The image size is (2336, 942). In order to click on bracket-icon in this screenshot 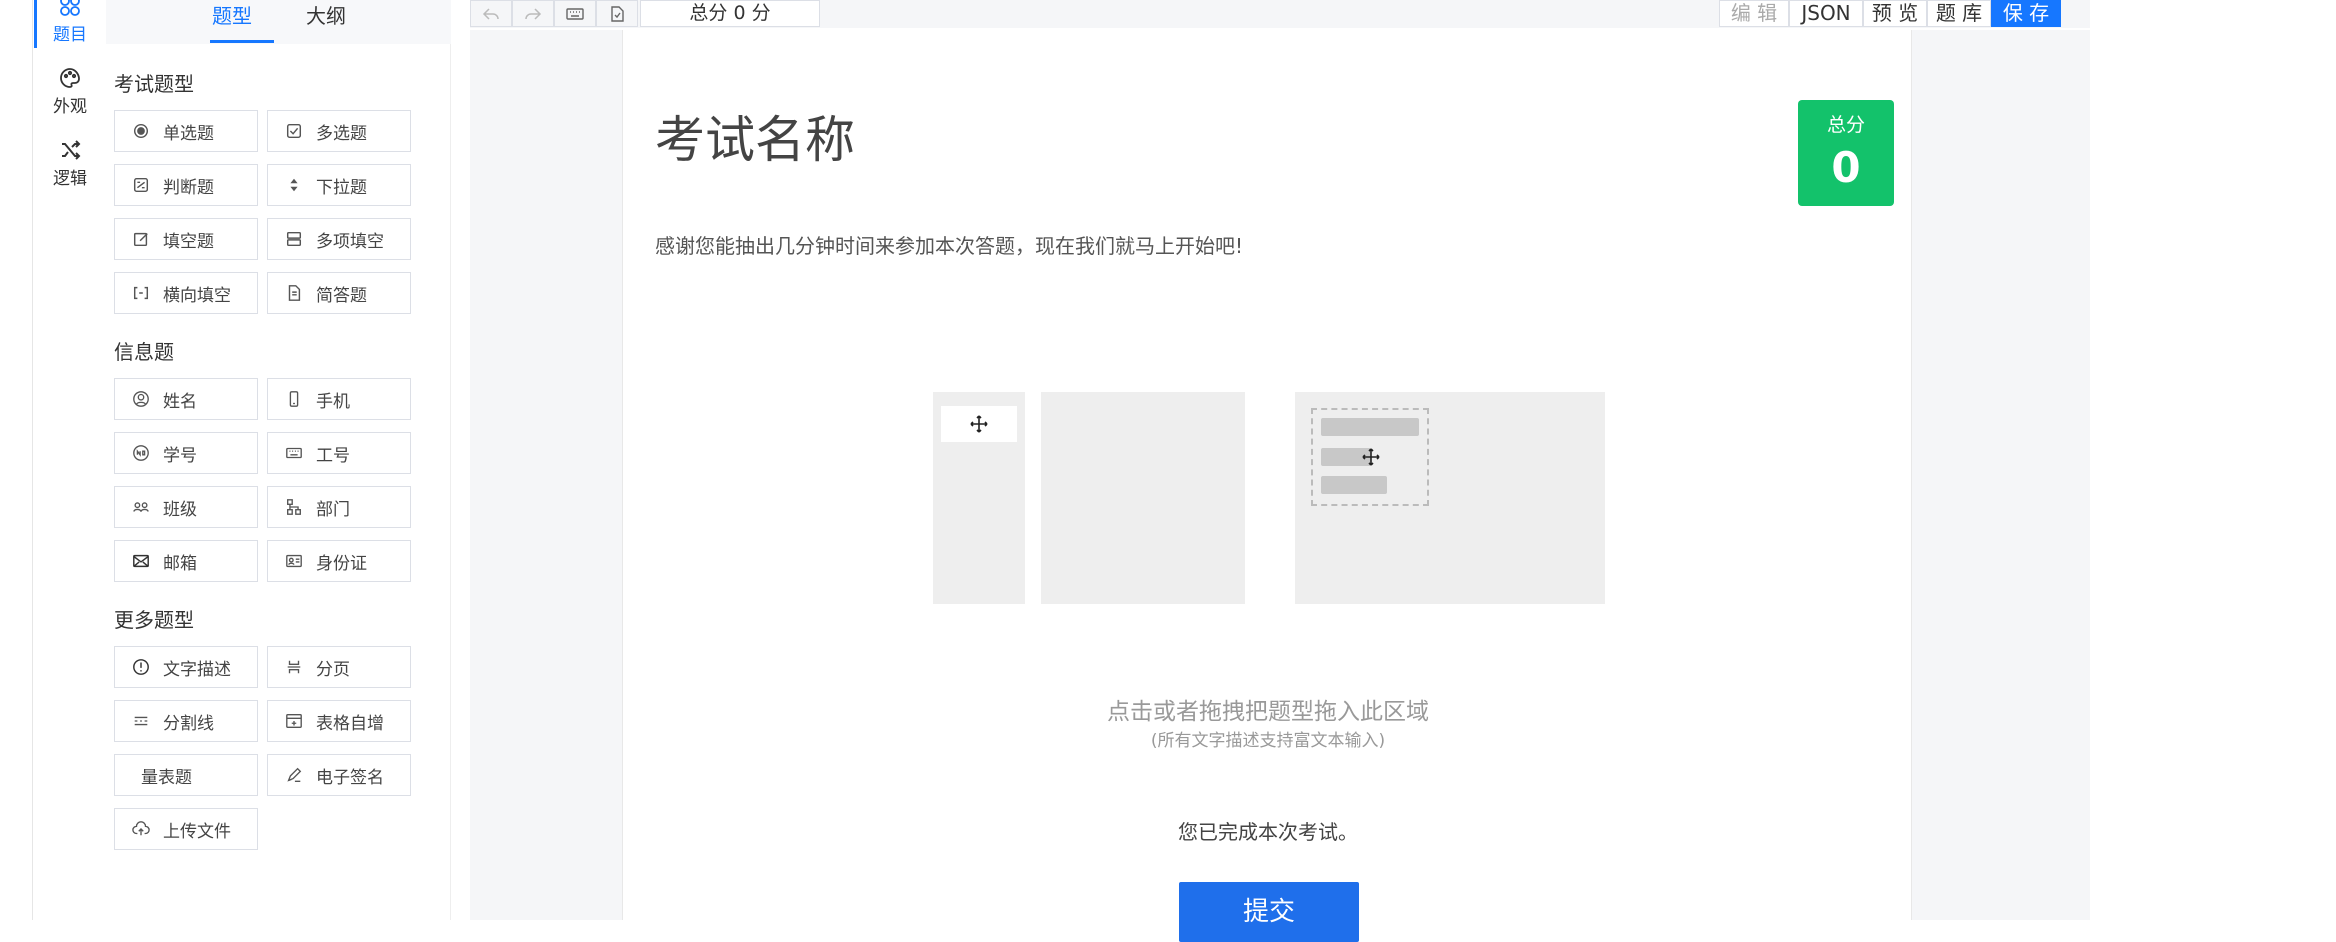, I will do `click(141, 293)`.